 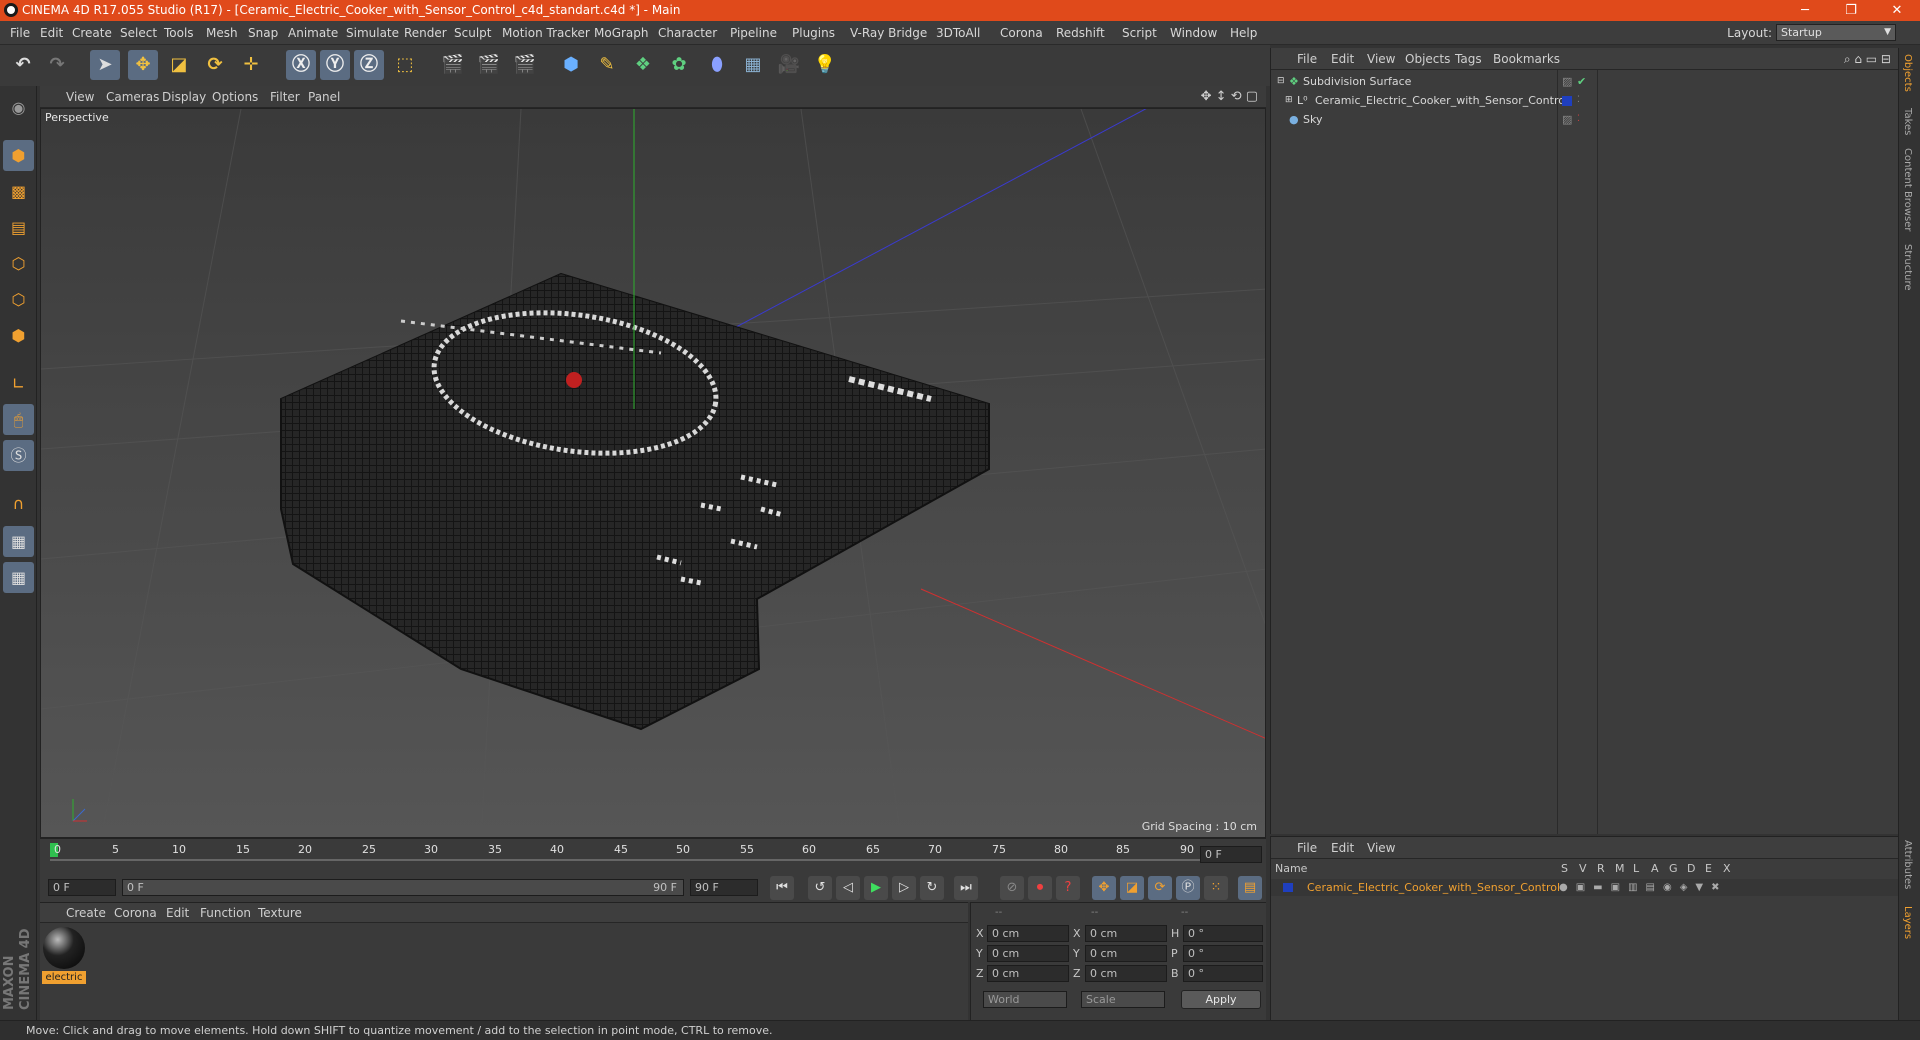 I want to click on key-position-button: ✥, so click(x=1104, y=888).